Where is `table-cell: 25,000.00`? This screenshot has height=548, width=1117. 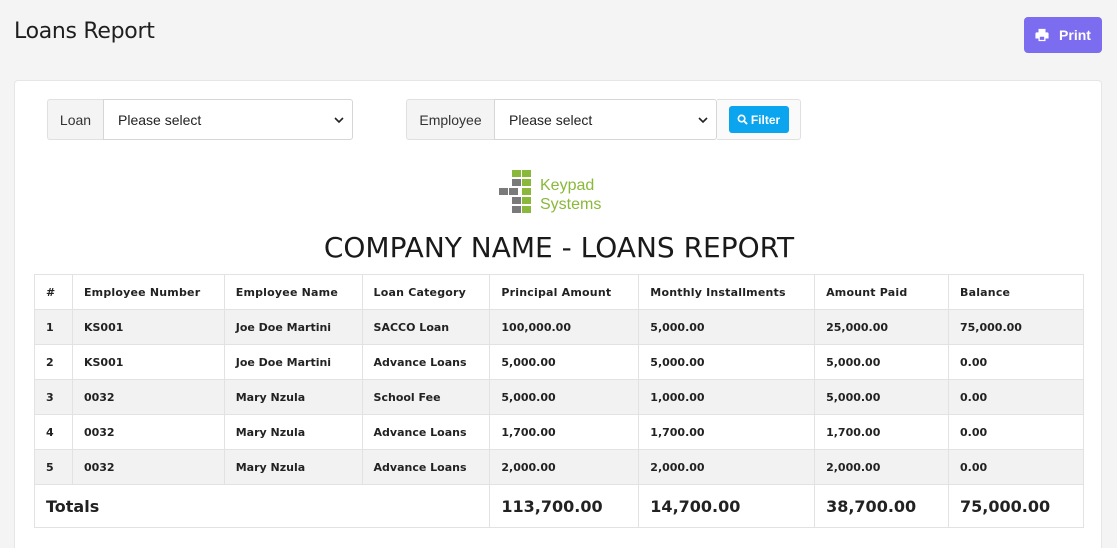
table-cell: 25,000.00 is located at coordinates (881, 327).